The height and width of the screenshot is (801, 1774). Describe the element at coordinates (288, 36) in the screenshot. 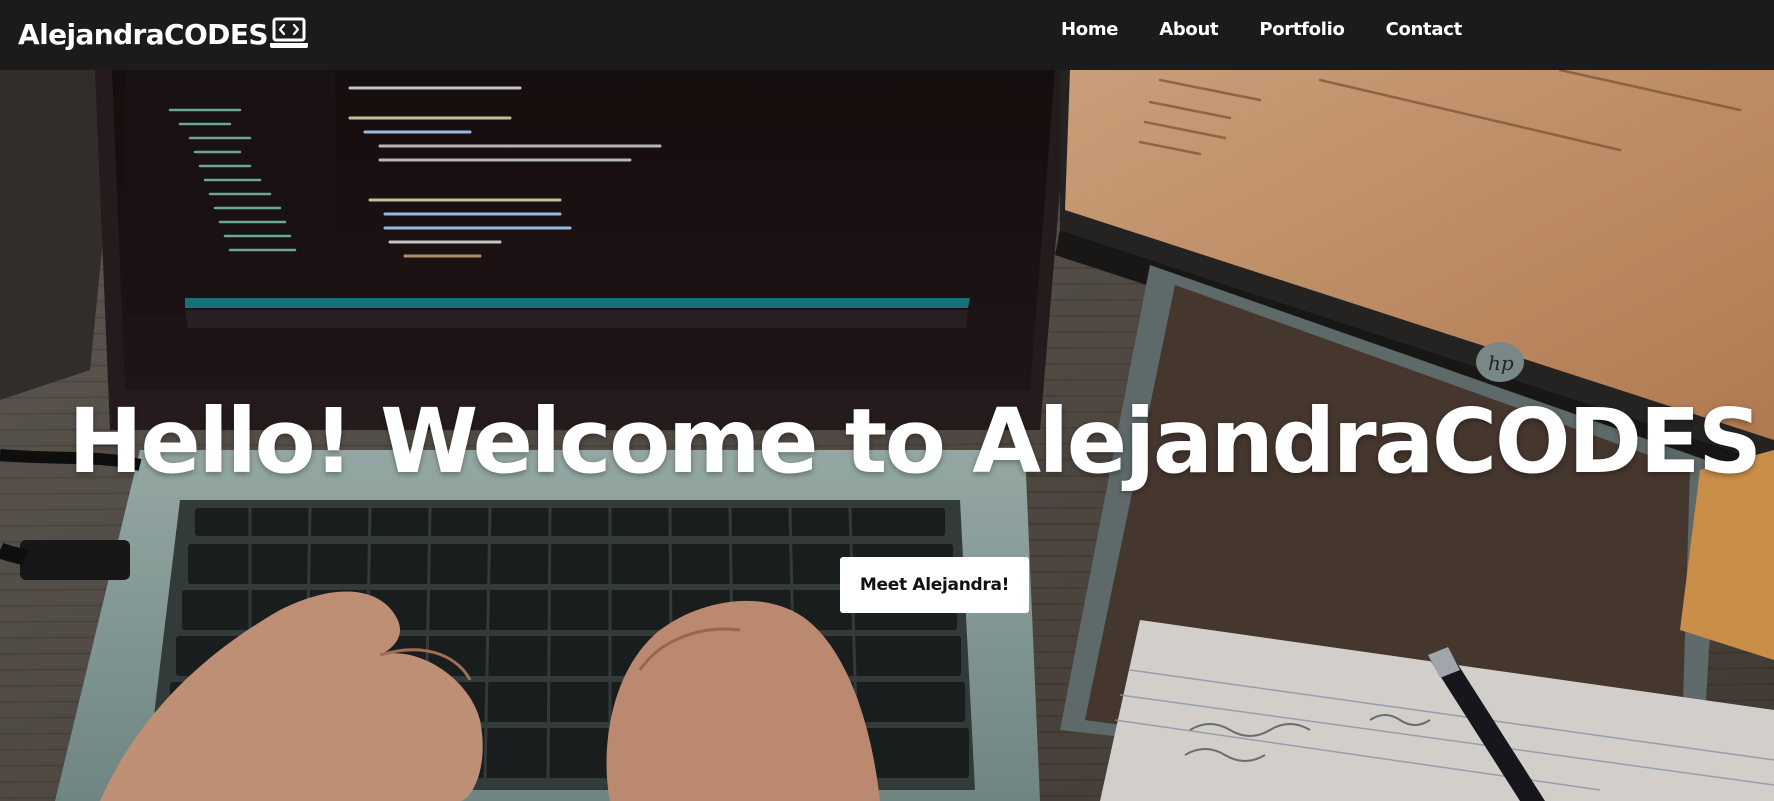

I see `laptop-code-icon` at that location.